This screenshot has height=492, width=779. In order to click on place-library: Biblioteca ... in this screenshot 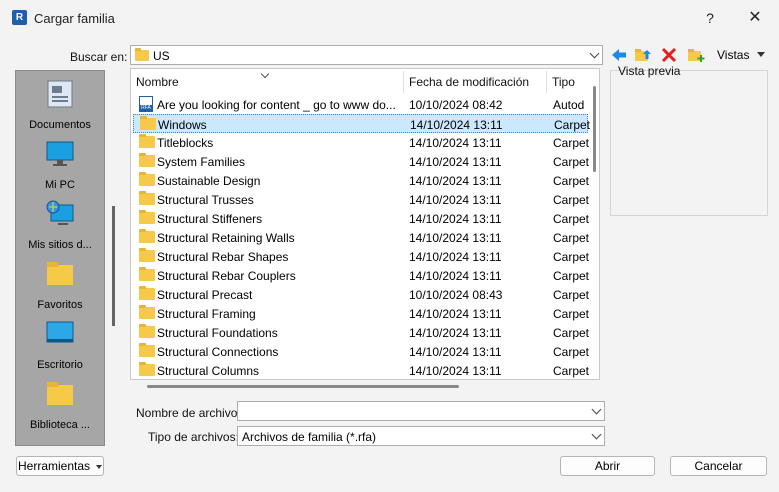, I will do `click(60, 403)`.